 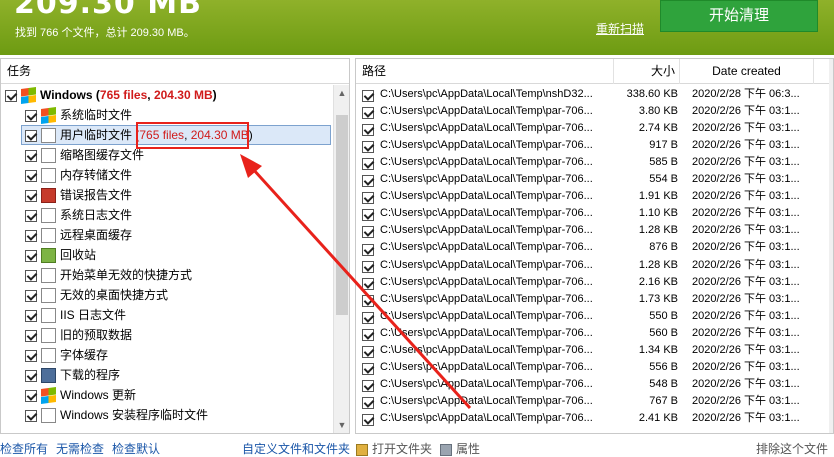 What do you see at coordinates (647, 71) in the screenshot?
I see `column-size: 大小` at bounding box center [647, 71].